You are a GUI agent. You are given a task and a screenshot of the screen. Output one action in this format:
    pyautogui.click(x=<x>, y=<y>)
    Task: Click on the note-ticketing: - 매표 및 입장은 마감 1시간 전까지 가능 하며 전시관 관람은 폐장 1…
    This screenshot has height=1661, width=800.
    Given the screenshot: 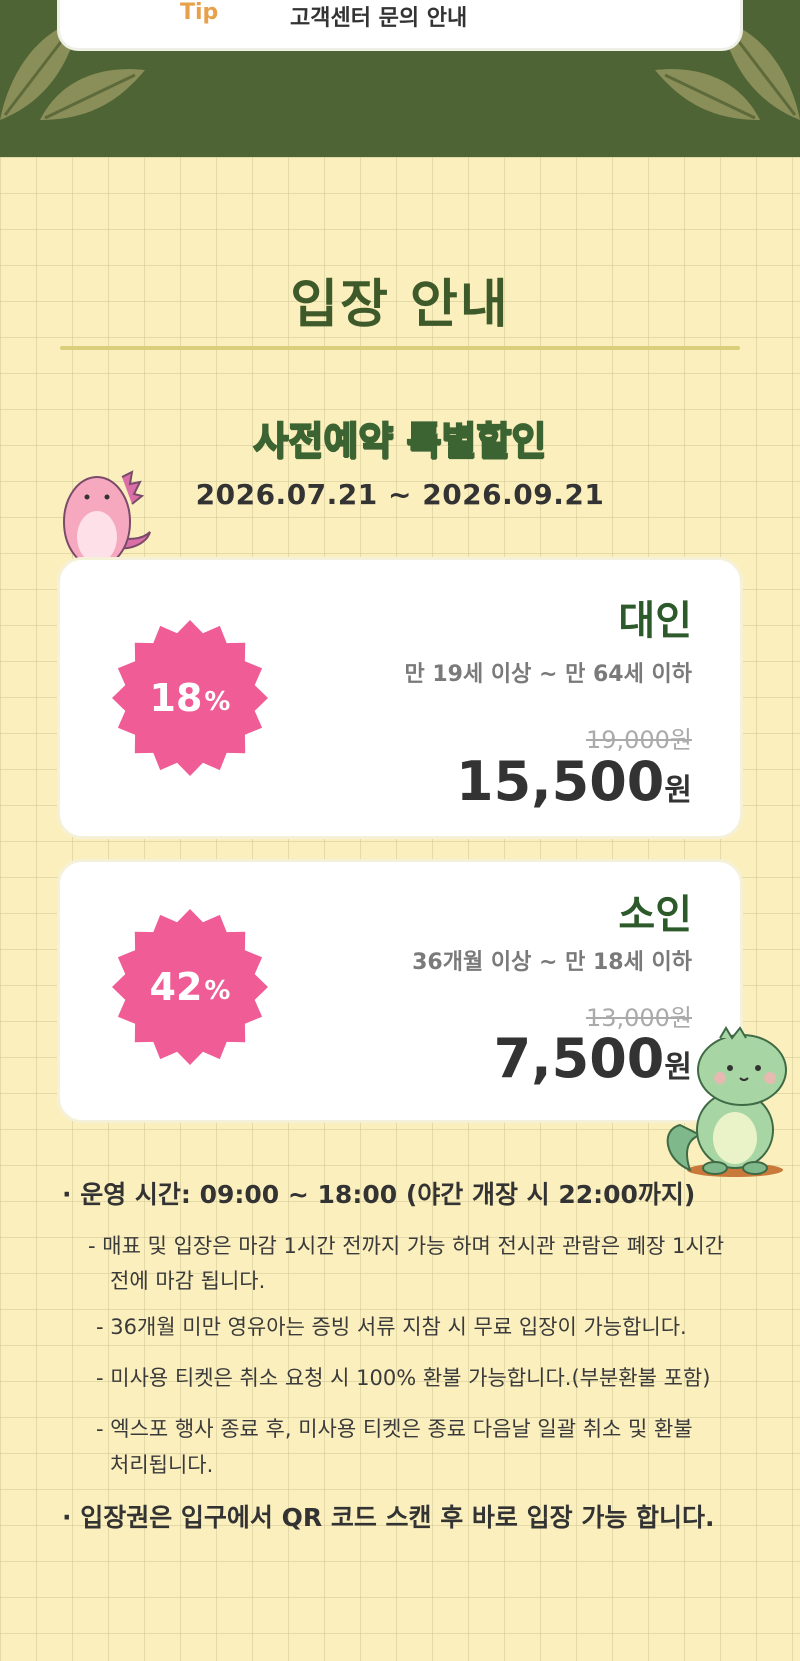 What is the action you would take?
    pyautogui.click(x=406, y=1246)
    